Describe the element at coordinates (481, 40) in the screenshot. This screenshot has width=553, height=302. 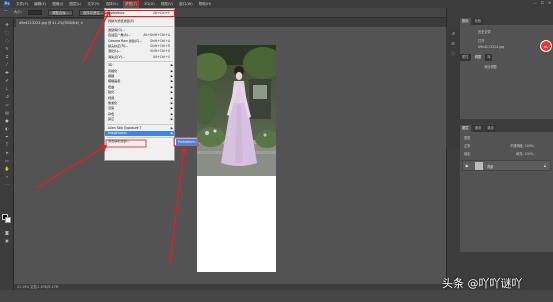
I see `history-item-open: 打开` at that location.